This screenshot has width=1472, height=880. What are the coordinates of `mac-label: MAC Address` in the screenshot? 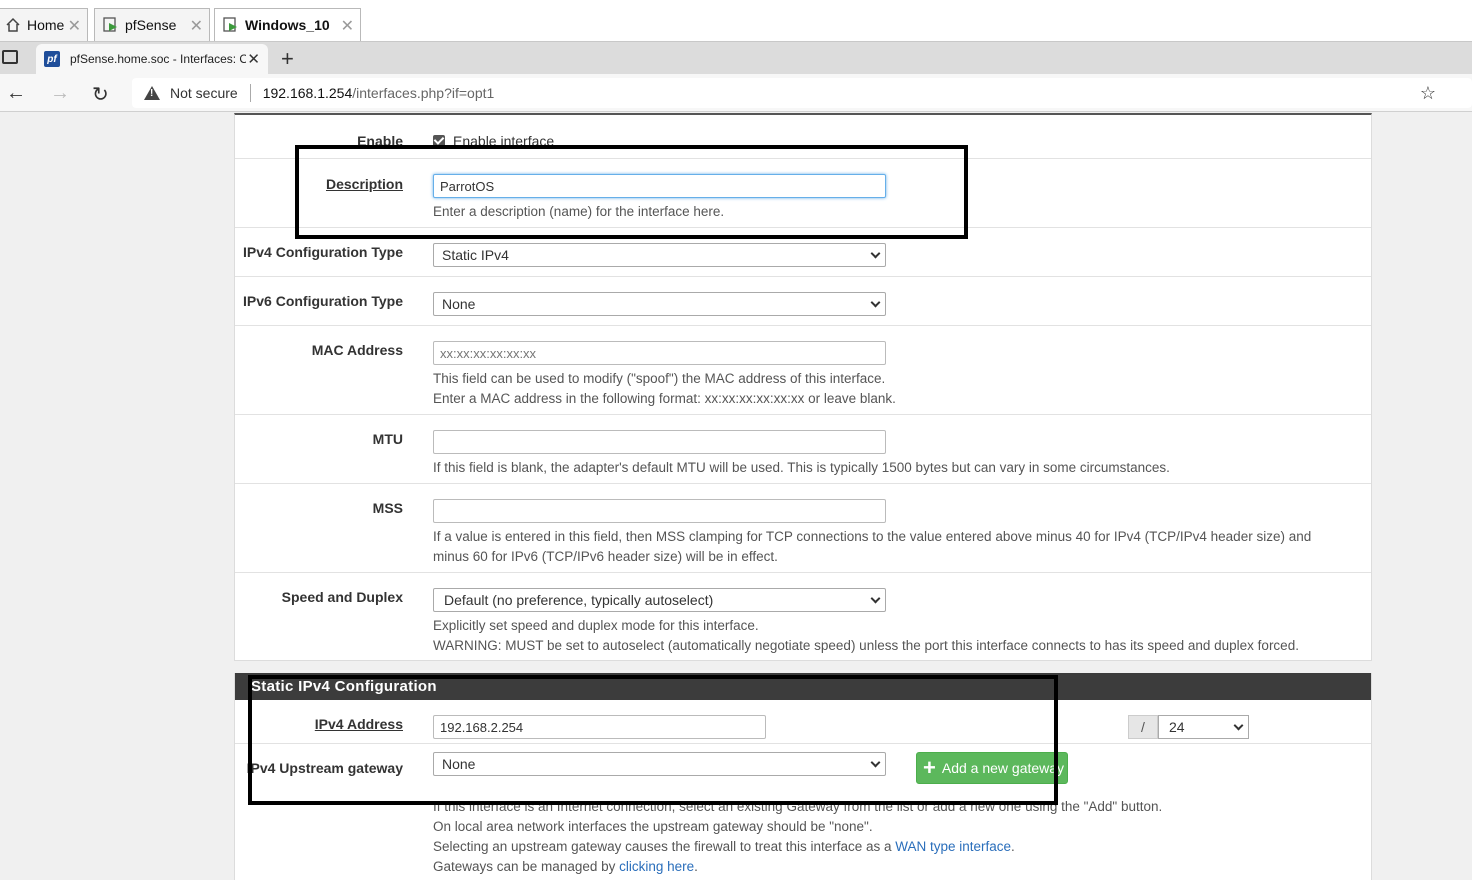 It's located at (357, 350).